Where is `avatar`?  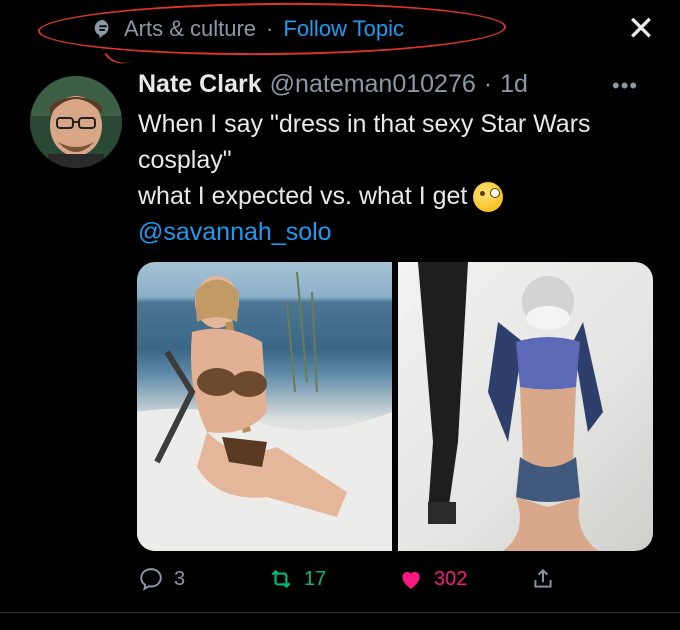
avatar is located at coordinates (76, 122).